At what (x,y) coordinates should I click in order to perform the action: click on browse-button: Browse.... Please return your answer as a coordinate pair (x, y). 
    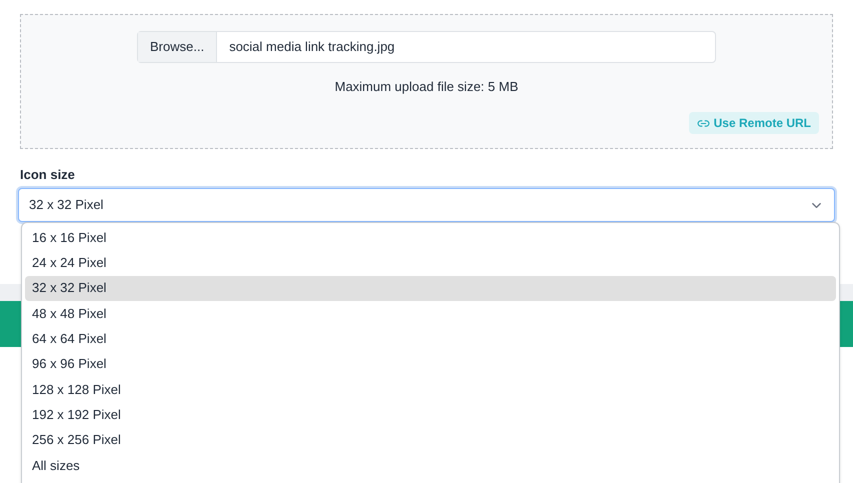
    Looking at the image, I should click on (178, 47).